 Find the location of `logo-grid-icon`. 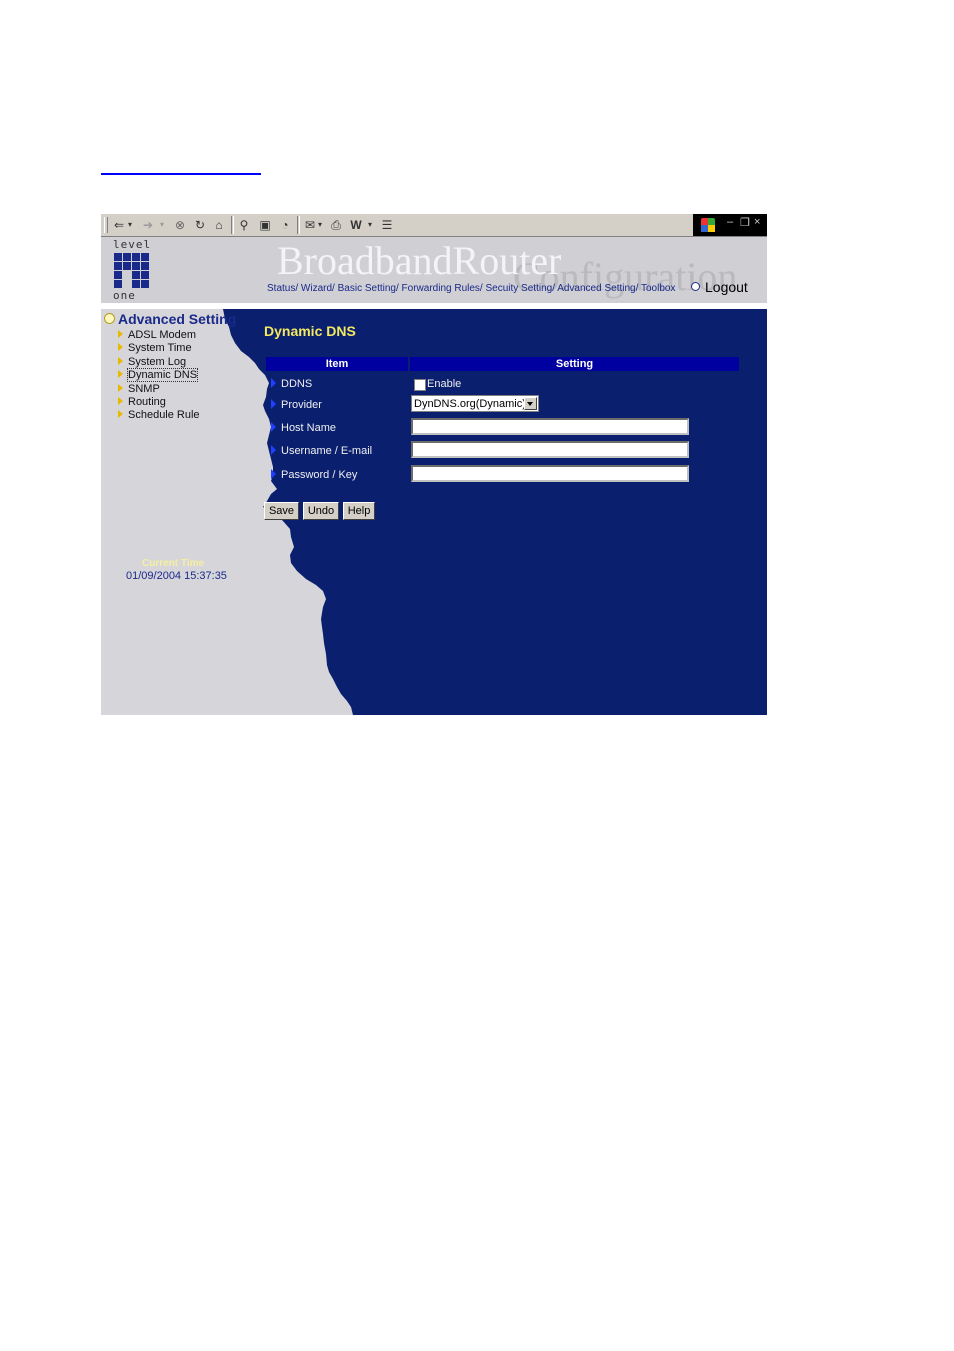

logo-grid-icon is located at coordinates (131, 270).